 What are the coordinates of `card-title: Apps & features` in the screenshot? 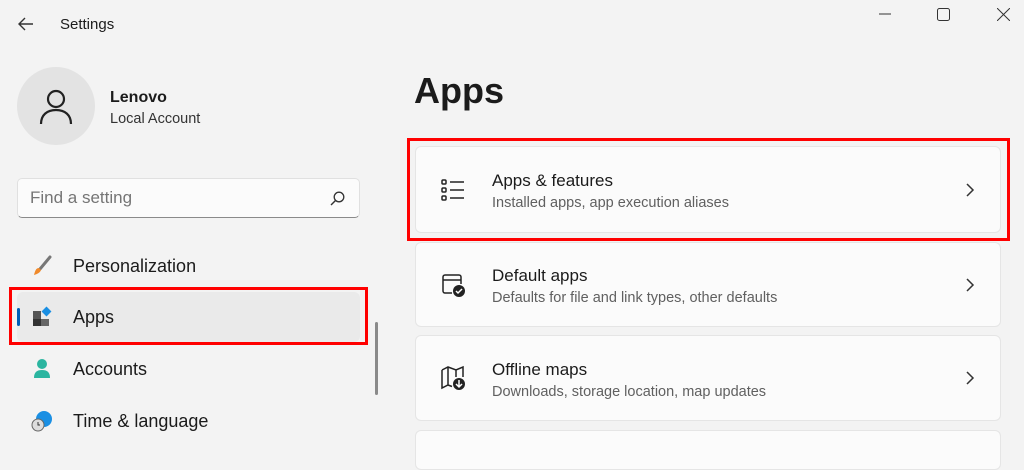 It's located at (552, 180).